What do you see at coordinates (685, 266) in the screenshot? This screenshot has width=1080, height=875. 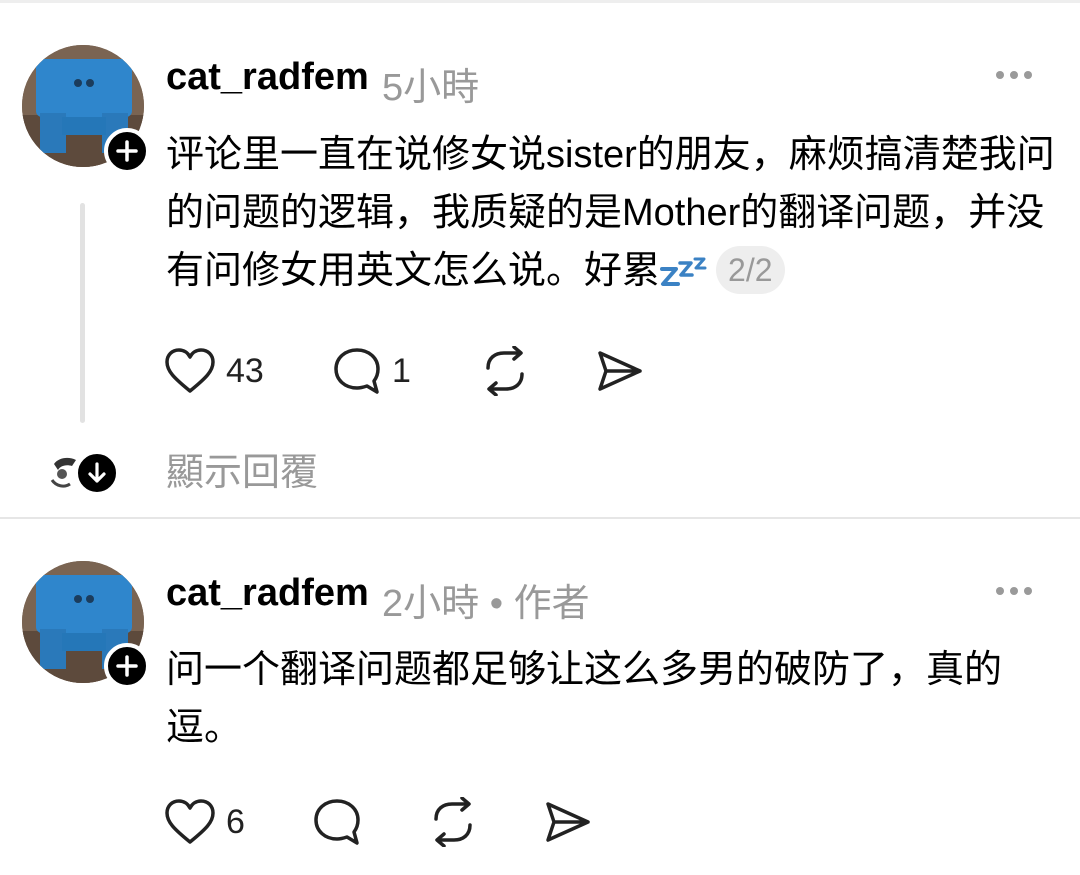 I see `zzz-sleep-icon` at bounding box center [685, 266].